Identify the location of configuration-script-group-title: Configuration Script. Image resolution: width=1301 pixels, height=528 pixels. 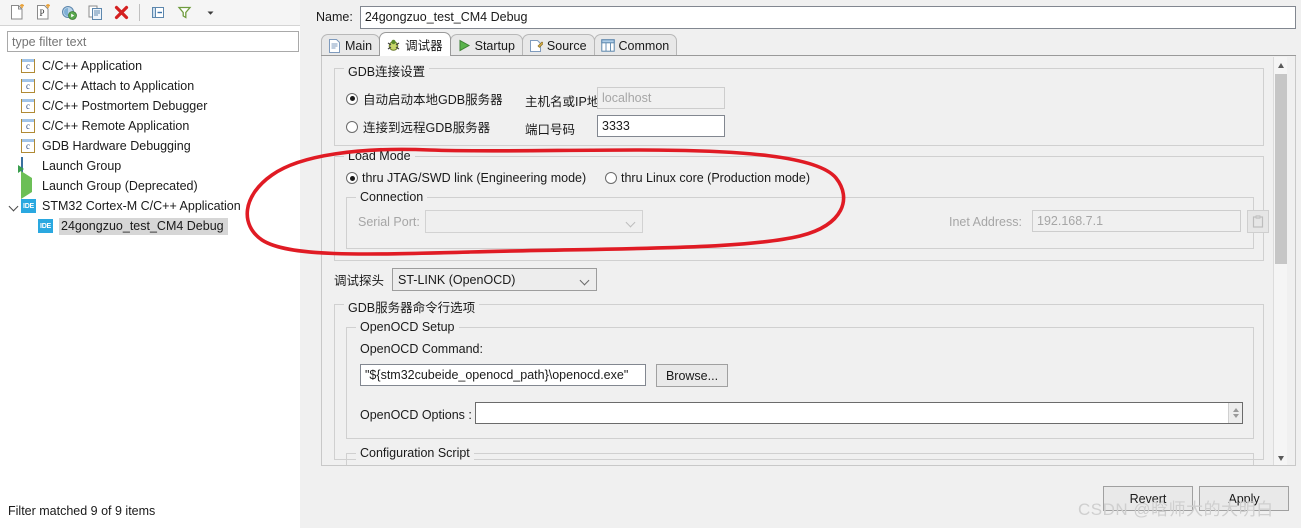
(415, 453).